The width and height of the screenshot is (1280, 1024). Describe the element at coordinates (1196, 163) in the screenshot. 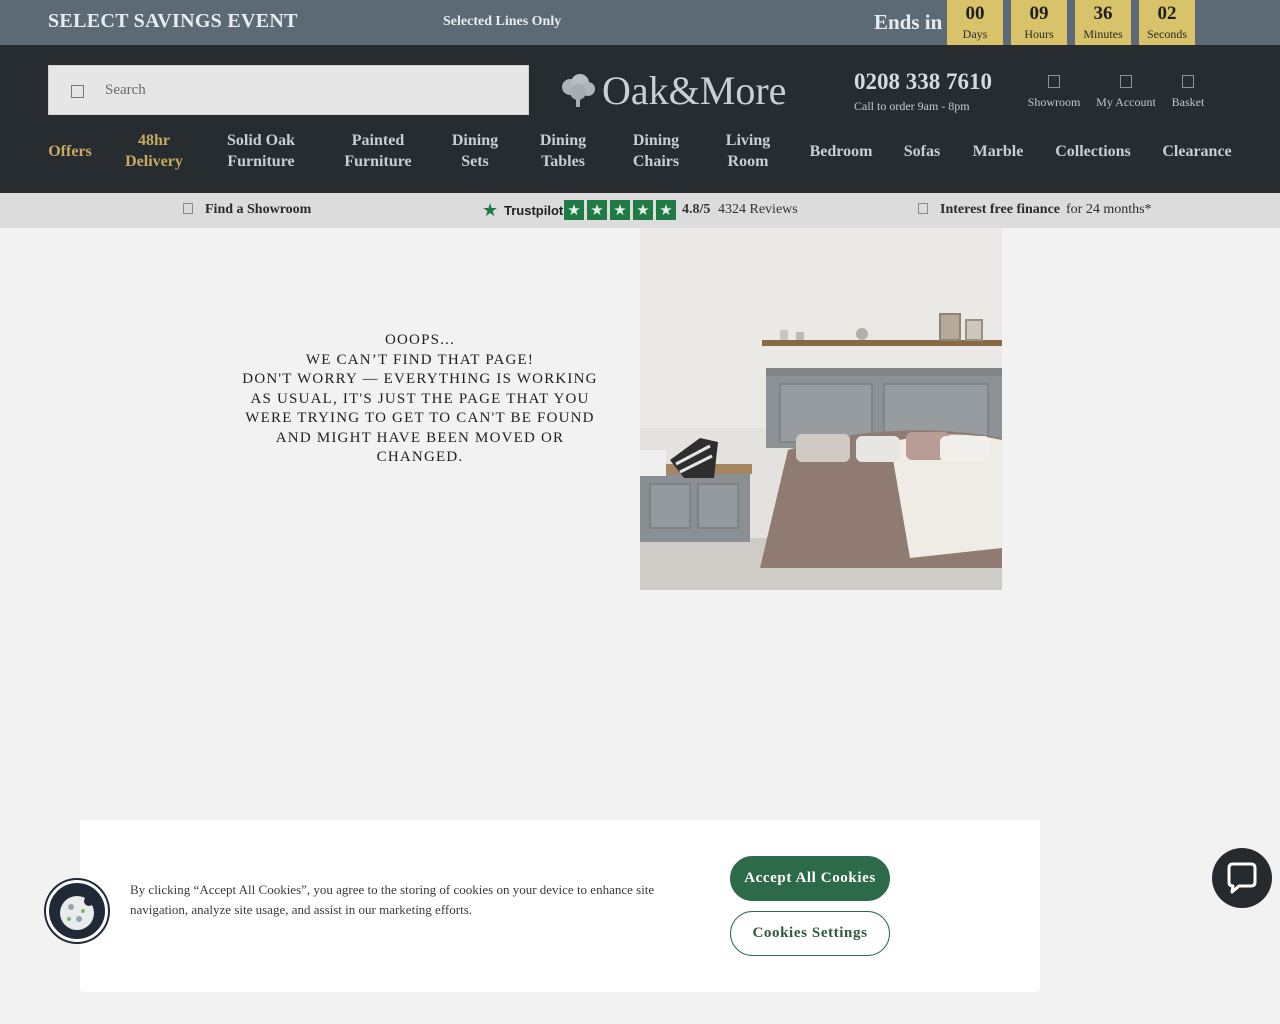

I see `nav-item-clearance: Clearance` at that location.